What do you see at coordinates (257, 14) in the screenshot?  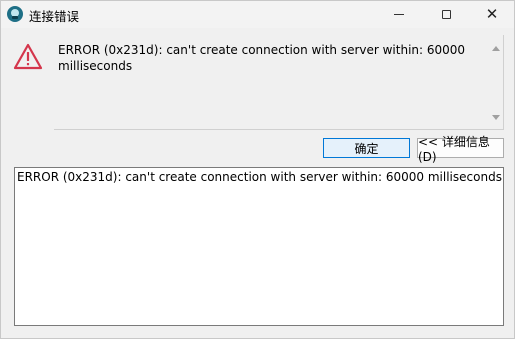 I see `title-bar: 连接错误 ✕` at bounding box center [257, 14].